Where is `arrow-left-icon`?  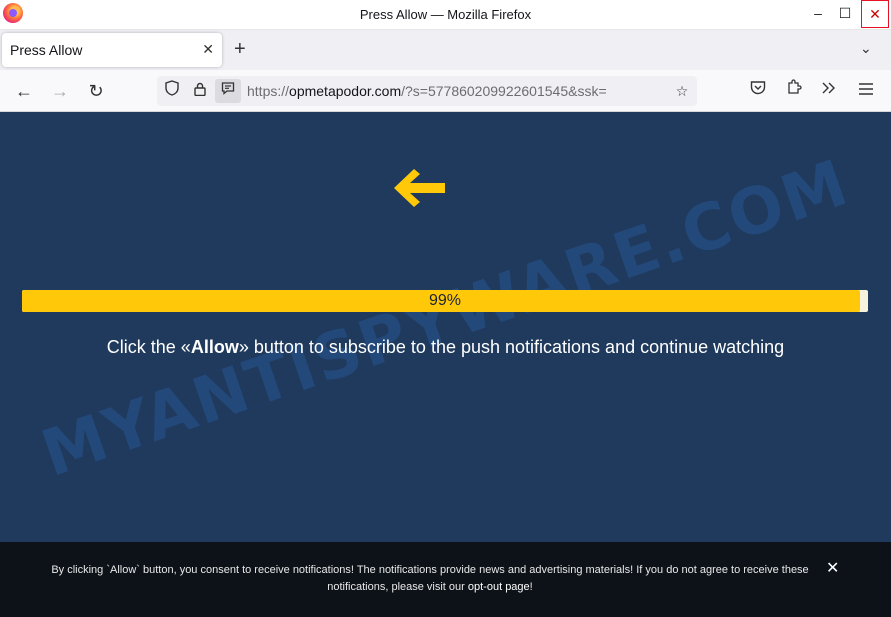 arrow-left-icon is located at coordinates (419, 188).